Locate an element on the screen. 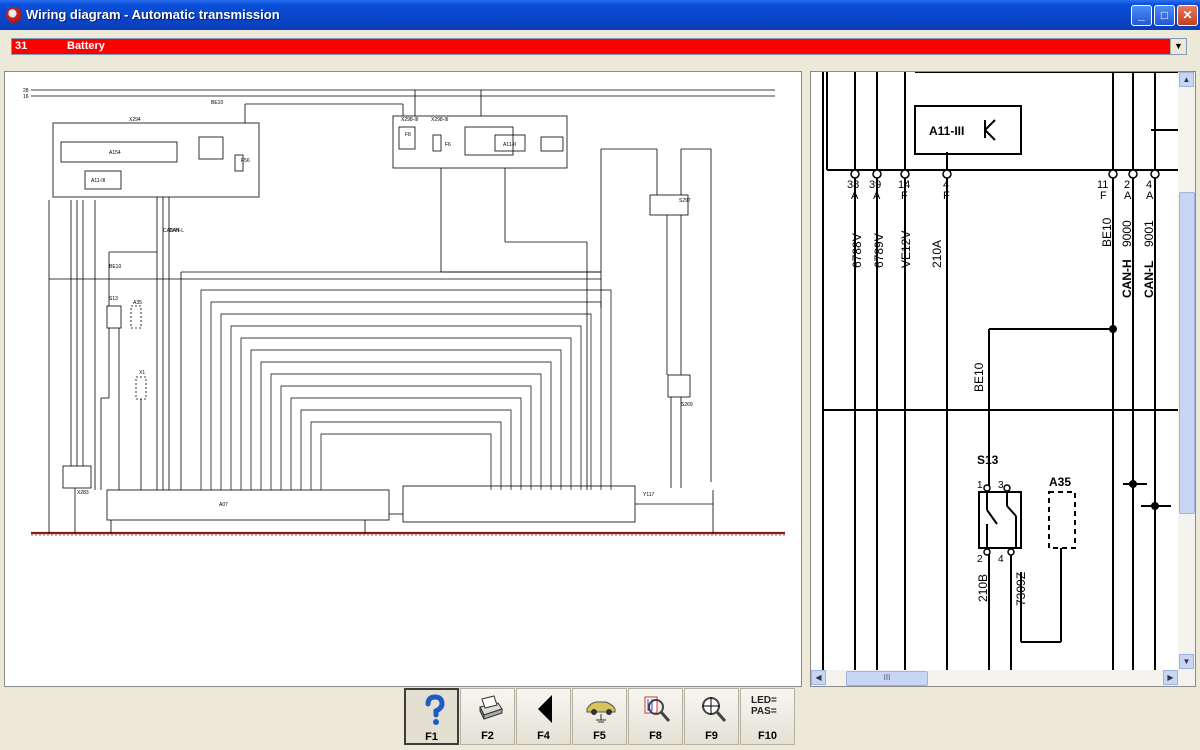 The image size is (1200, 750). chevron-down-icon: ▼ is located at coordinates (1178, 46).